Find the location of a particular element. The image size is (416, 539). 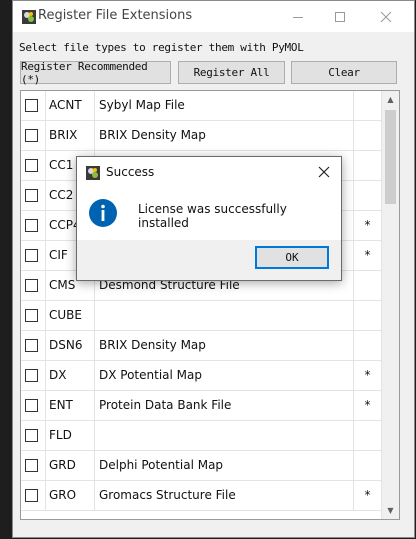

table-row: DX DX Potential Map * is located at coordinates (201, 376).